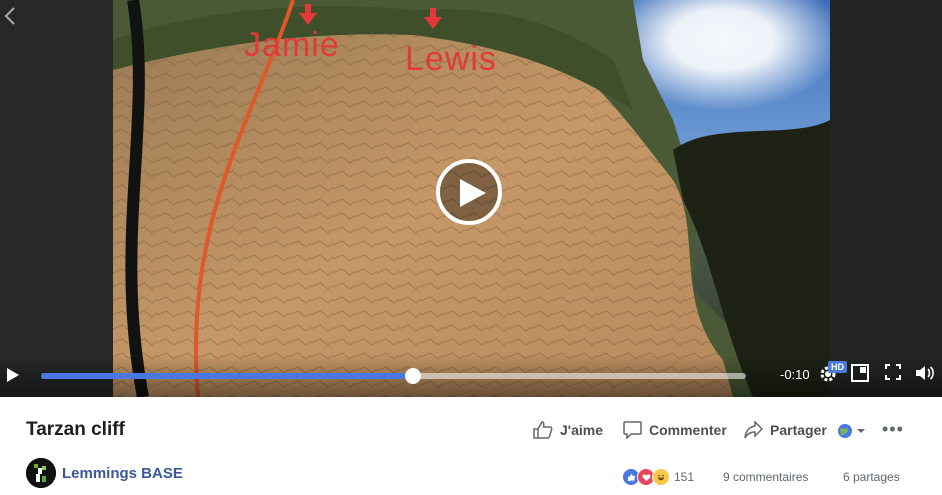  I want to click on comment-icon, so click(632, 430).